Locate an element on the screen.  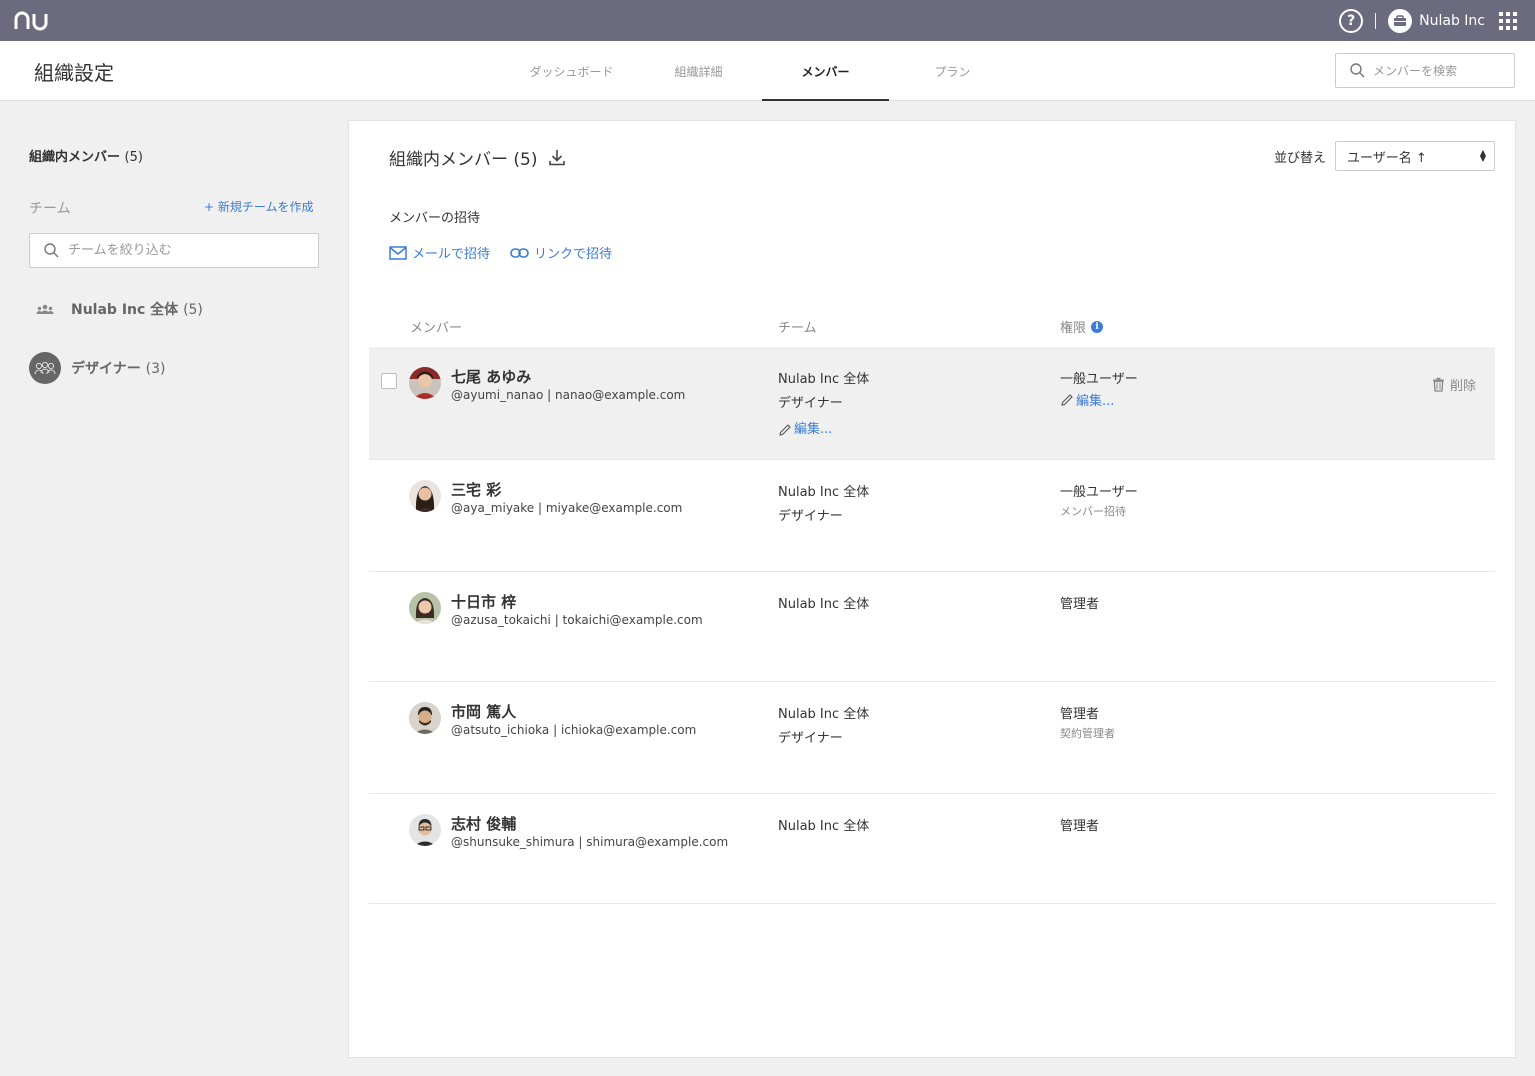
member-handle: @atsuto_ichioka | ichioka@example.com is located at coordinates (574, 730).